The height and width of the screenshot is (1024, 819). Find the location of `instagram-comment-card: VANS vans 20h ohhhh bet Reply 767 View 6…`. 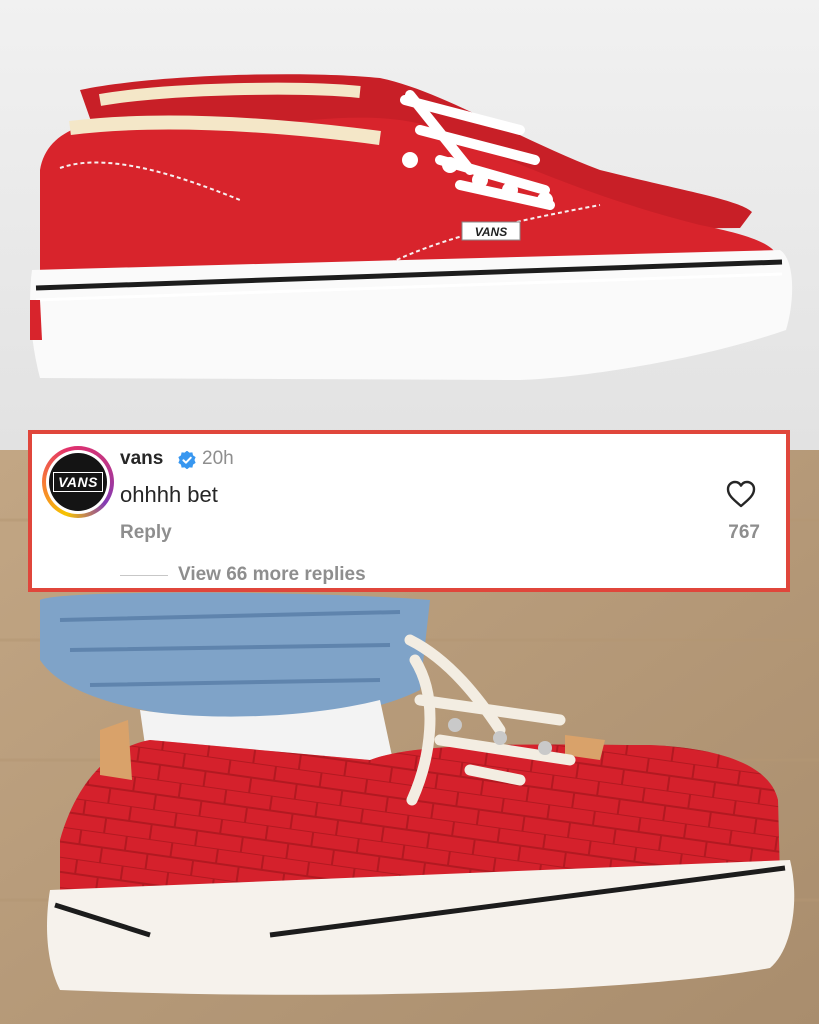

instagram-comment-card: VANS vans 20h ohhhh bet Reply 767 View 6… is located at coordinates (409, 511).